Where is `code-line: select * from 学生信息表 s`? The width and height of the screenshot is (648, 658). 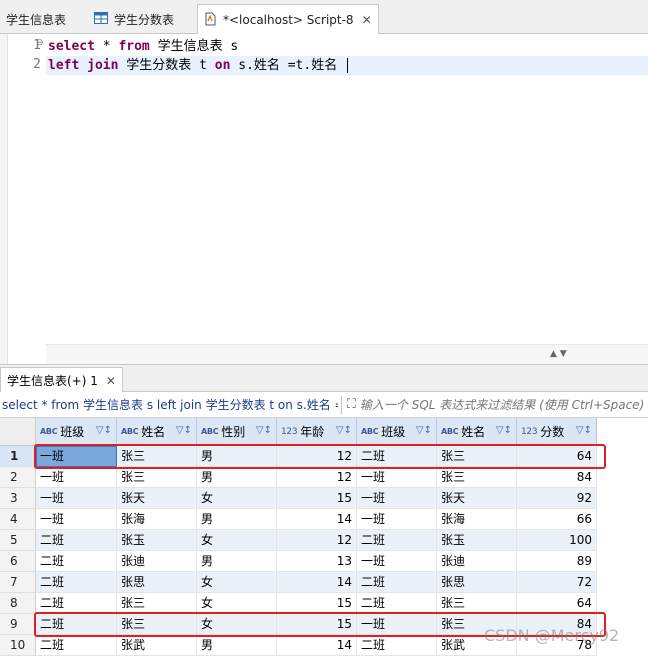 code-line: select * from 学生信息表 s is located at coordinates (347, 46).